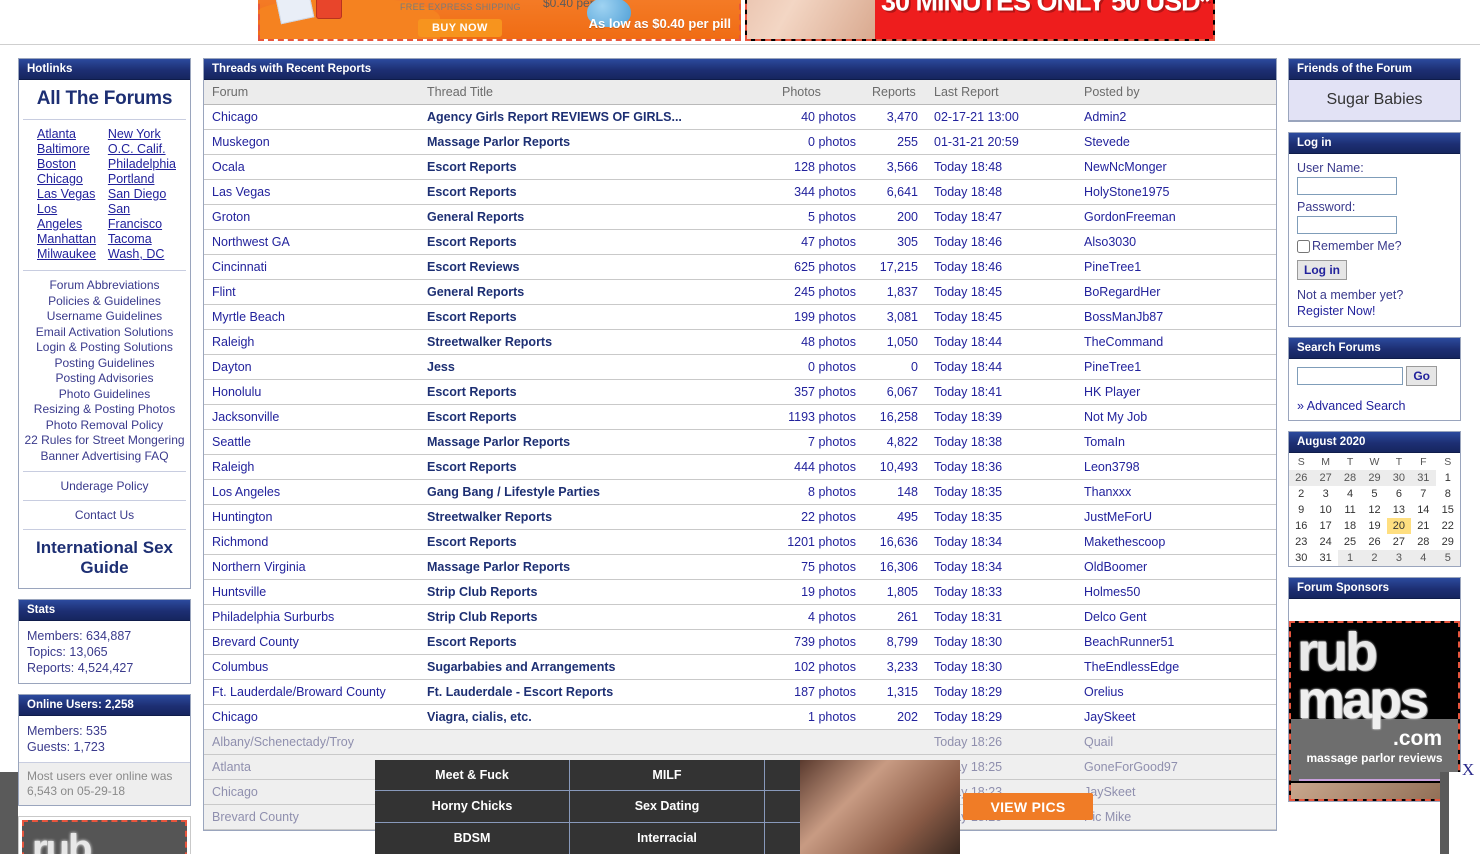 This screenshot has width=1480, height=854. What do you see at coordinates (1176, 192) in the screenshot?
I see `row-posted-by: HolyStone1975` at bounding box center [1176, 192].